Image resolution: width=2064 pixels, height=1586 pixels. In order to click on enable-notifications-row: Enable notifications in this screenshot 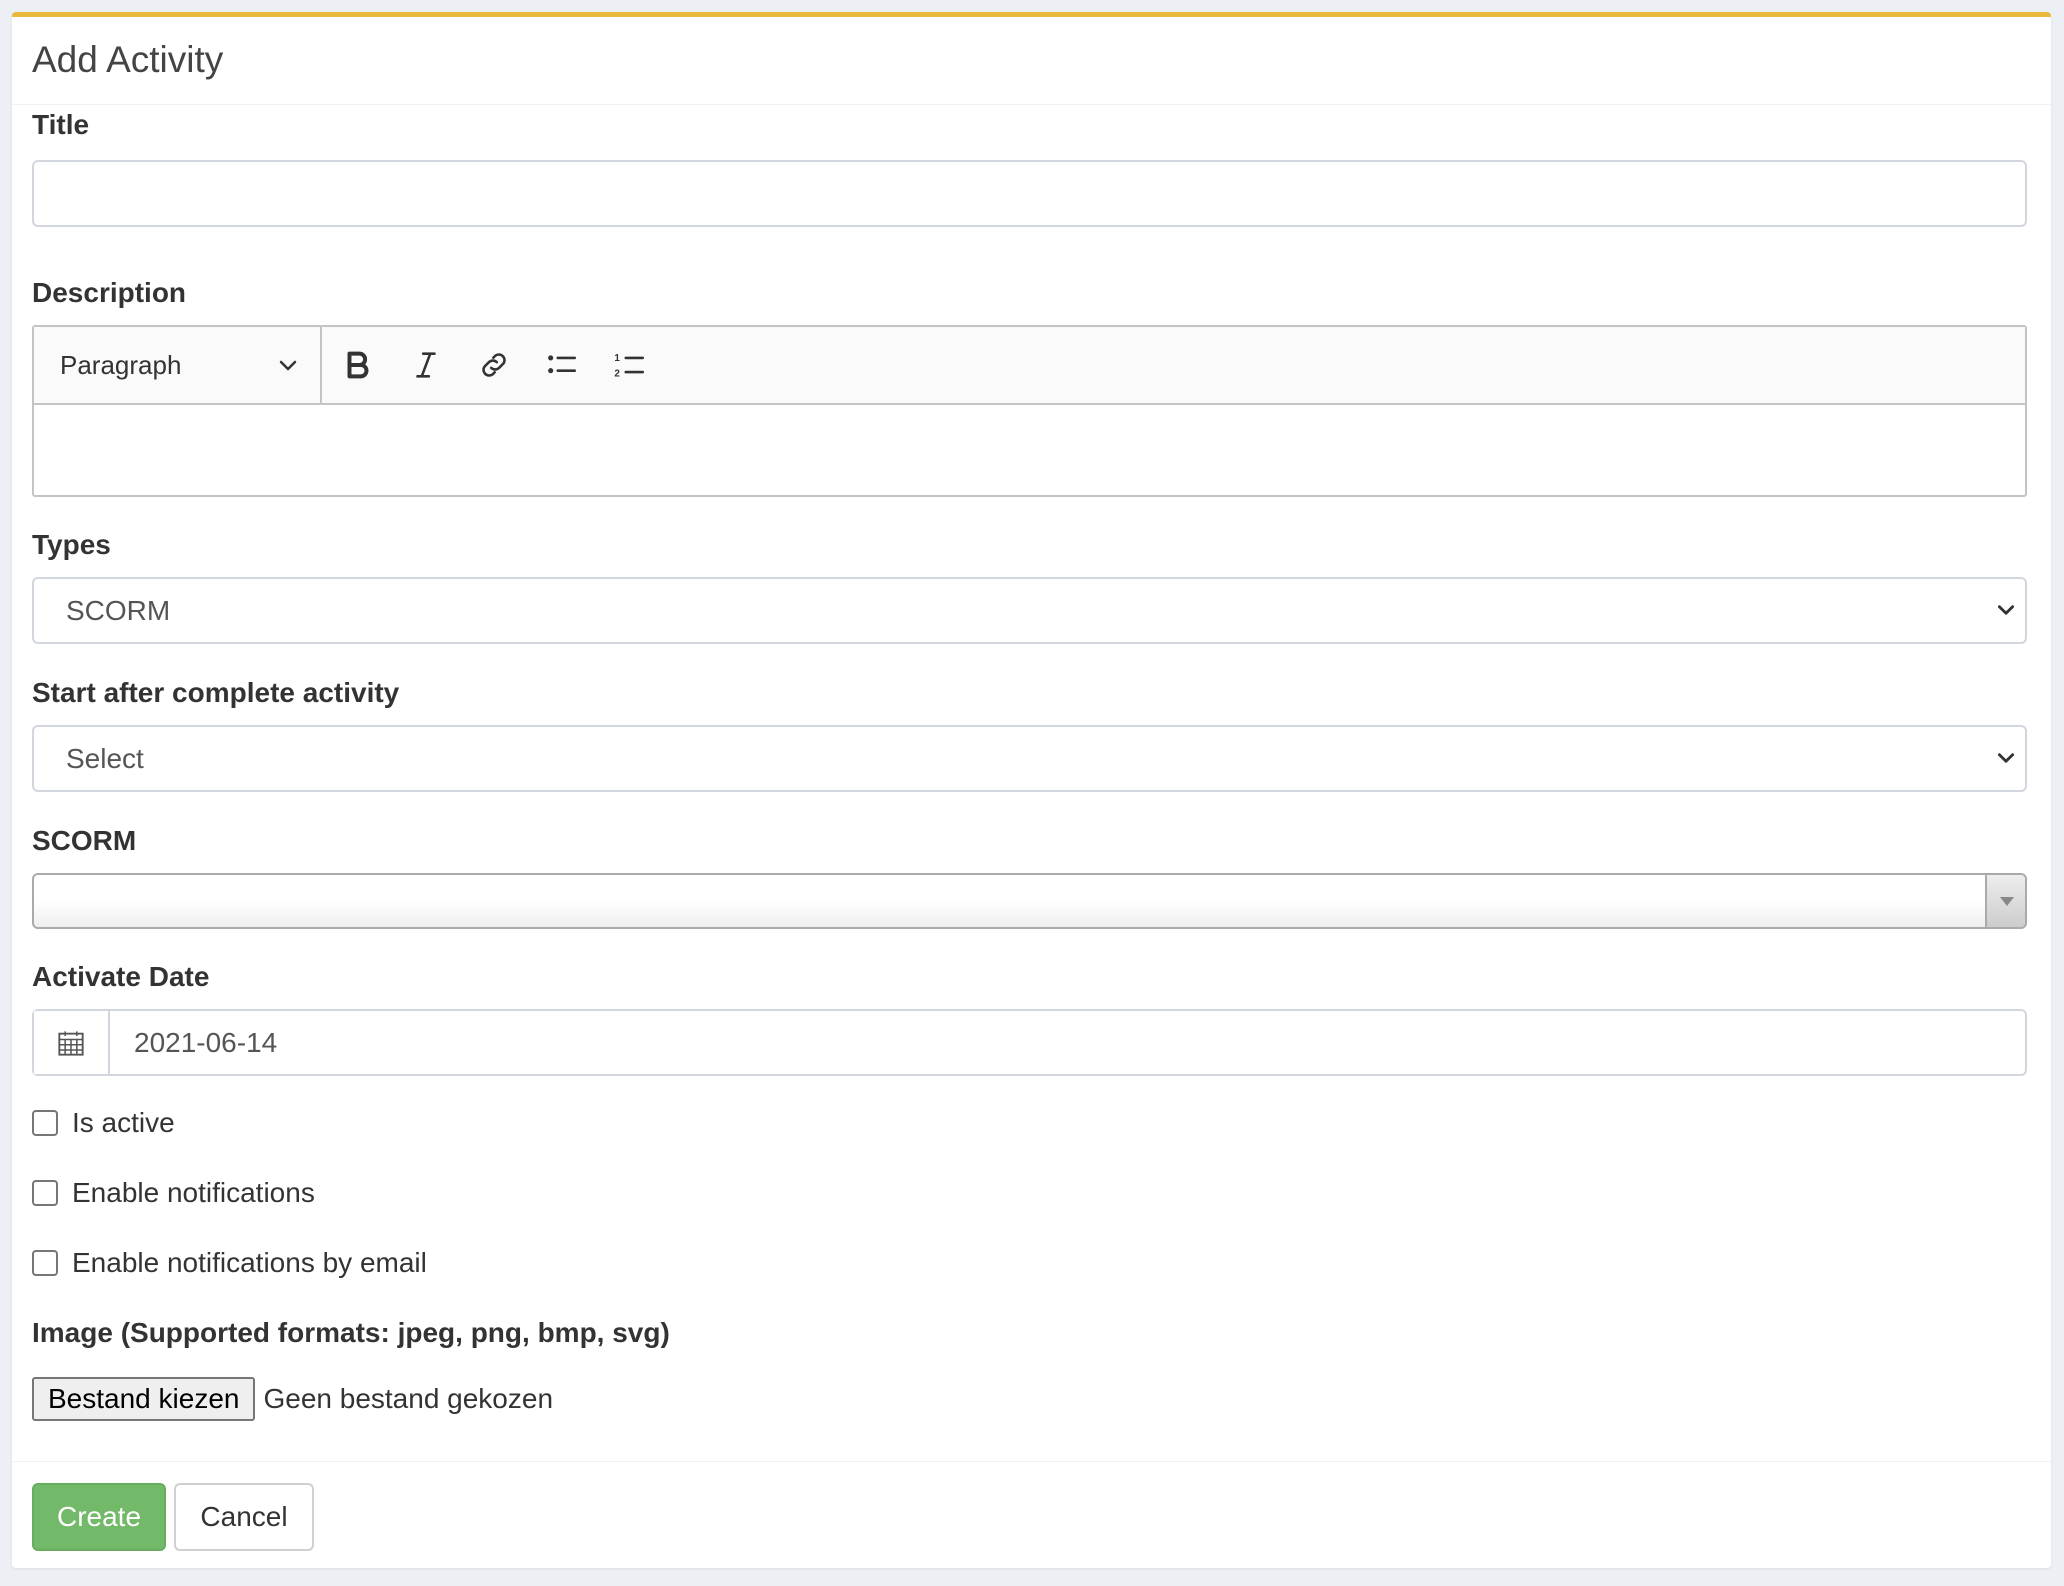, I will do `click(173, 1193)`.